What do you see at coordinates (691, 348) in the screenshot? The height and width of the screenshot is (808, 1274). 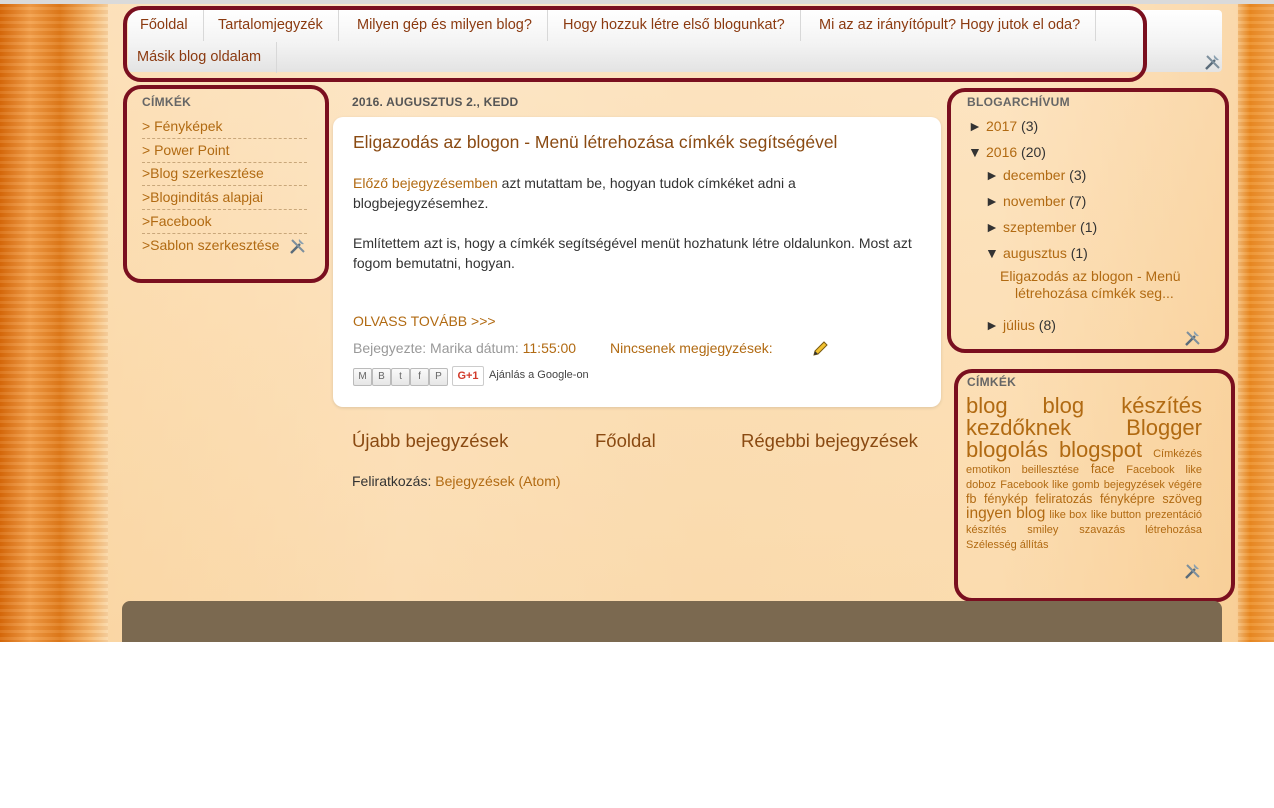 I see `comments-link: Nincsenek megjegyzések:` at bounding box center [691, 348].